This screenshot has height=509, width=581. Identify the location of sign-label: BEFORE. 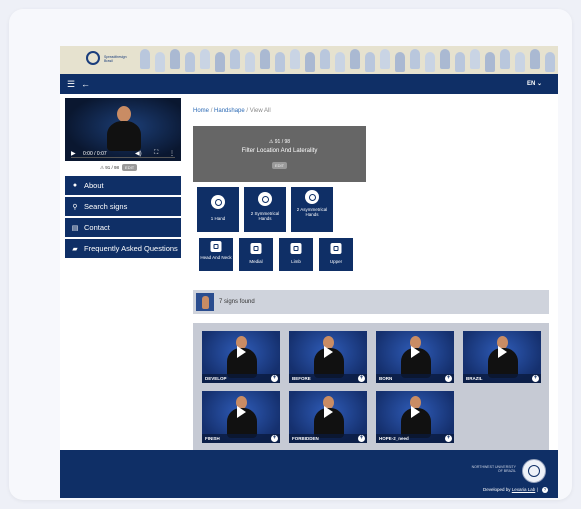
(328, 378).